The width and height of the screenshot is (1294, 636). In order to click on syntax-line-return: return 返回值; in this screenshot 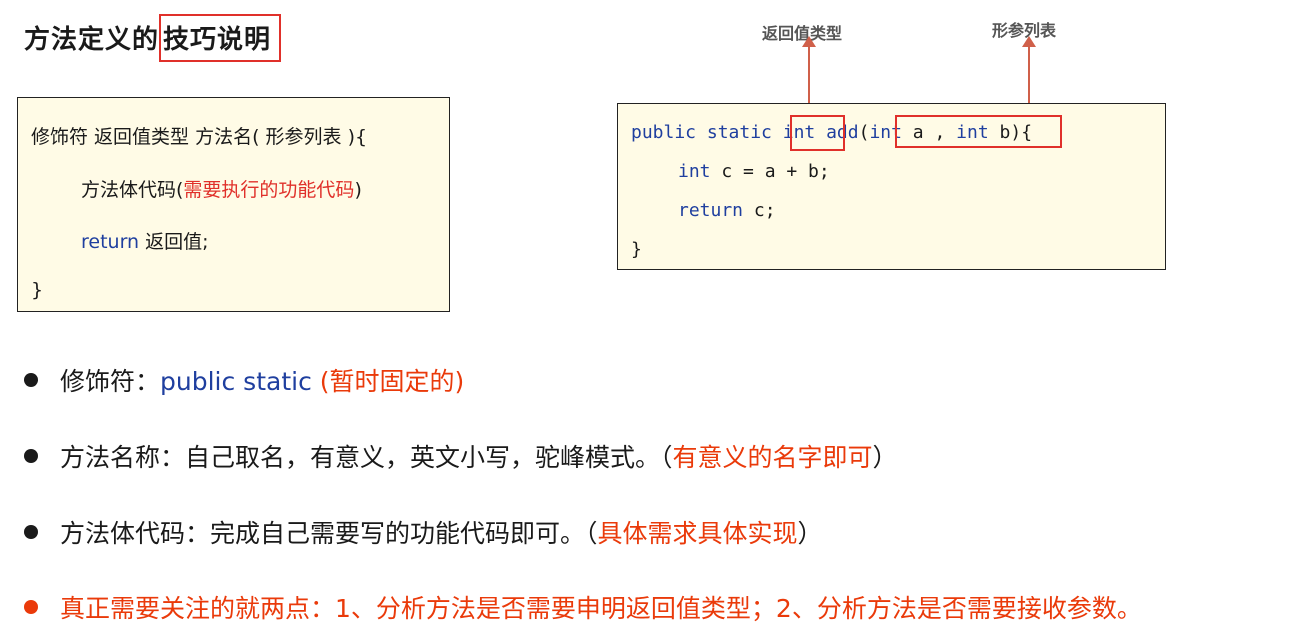, I will do `click(145, 240)`.